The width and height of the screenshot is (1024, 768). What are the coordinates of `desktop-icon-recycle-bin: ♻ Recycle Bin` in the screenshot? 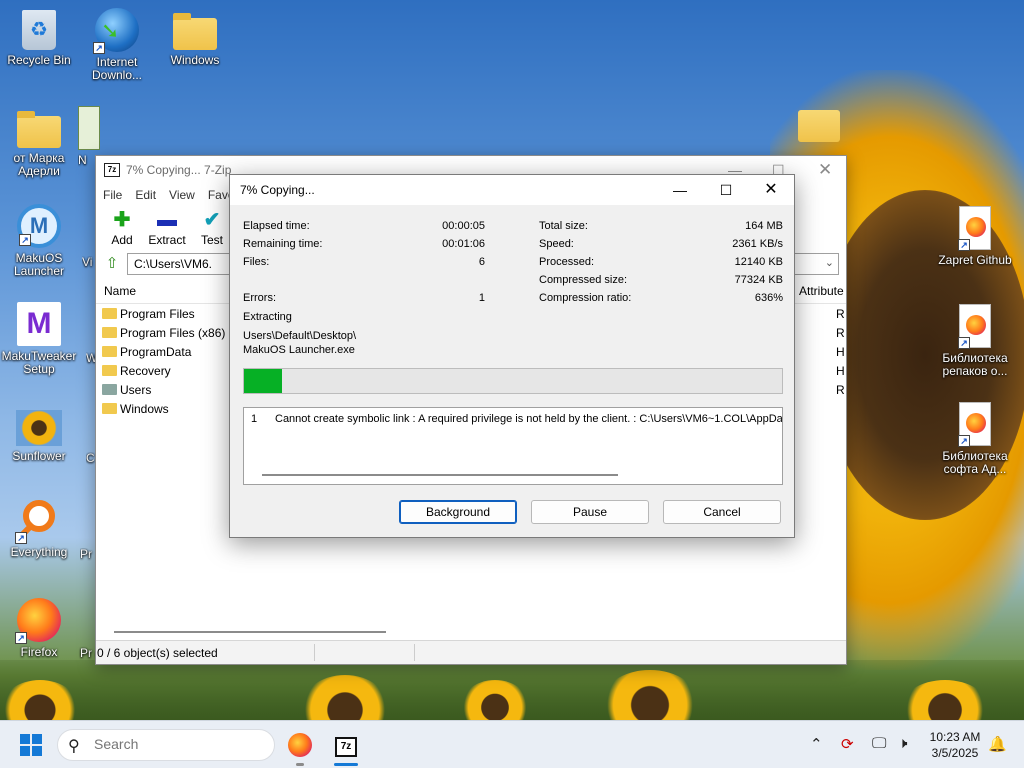 It's located at (39, 38).